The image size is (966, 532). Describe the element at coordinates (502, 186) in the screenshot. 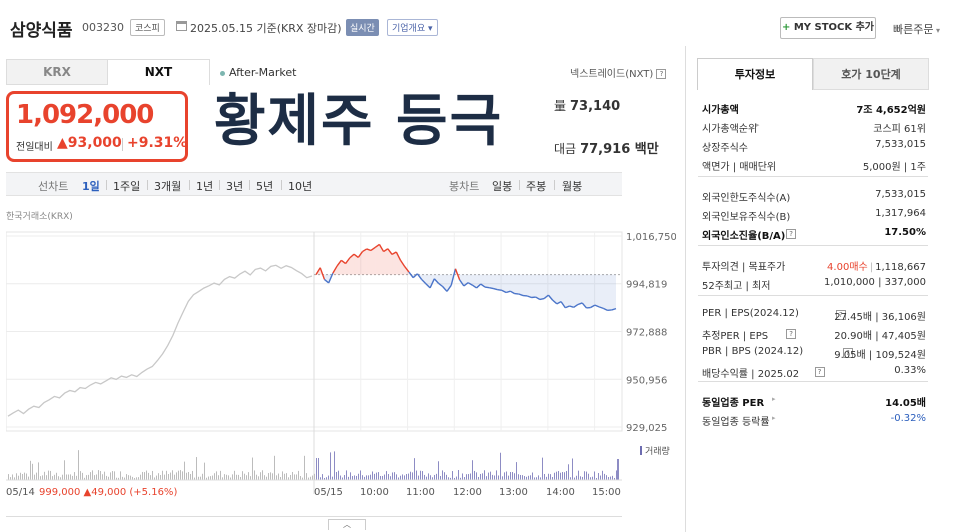

I see `candle-daily: 일봉` at that location.